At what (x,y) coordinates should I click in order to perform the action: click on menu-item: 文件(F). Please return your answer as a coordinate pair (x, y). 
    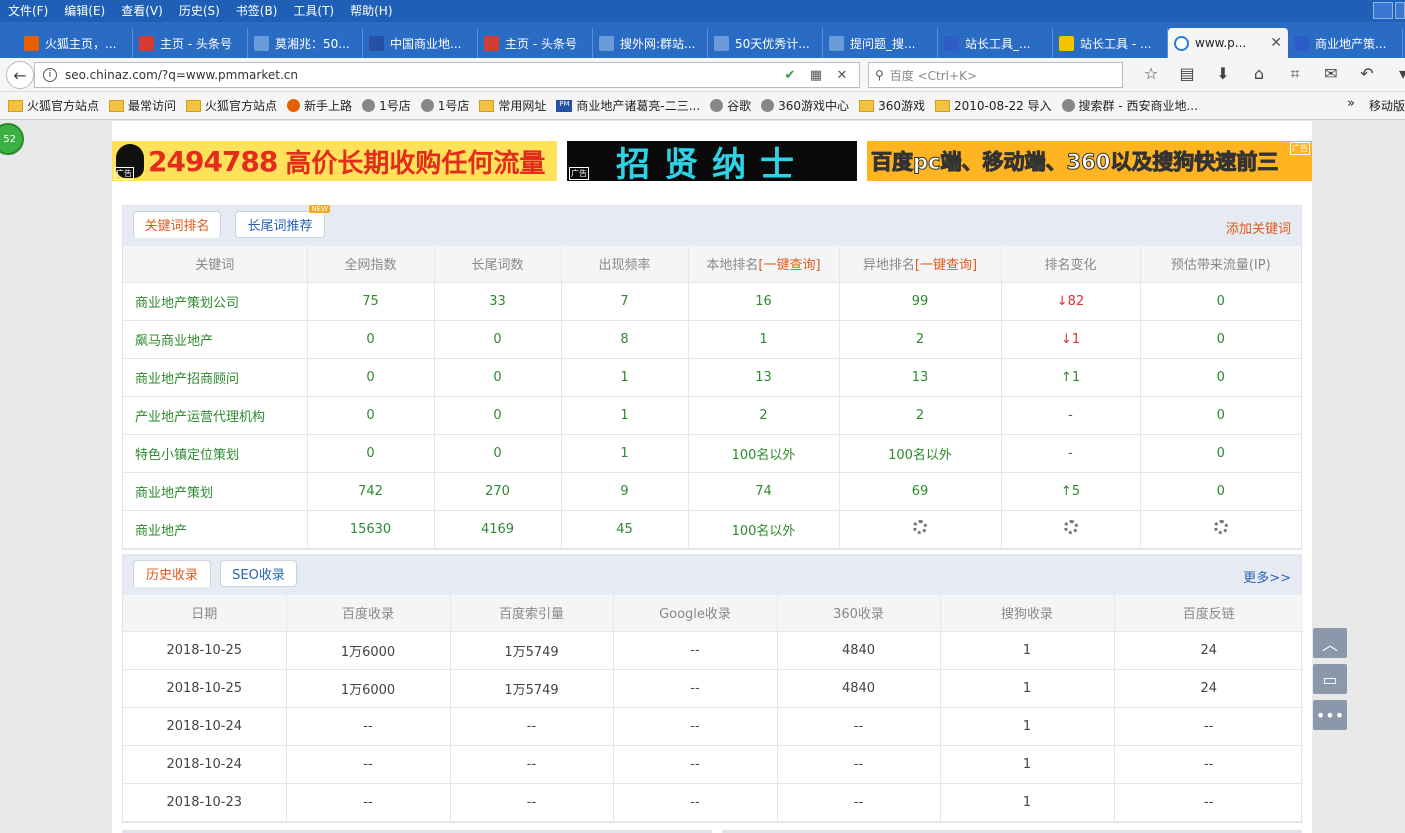
    Looking at the image, I should click on (28, 11).